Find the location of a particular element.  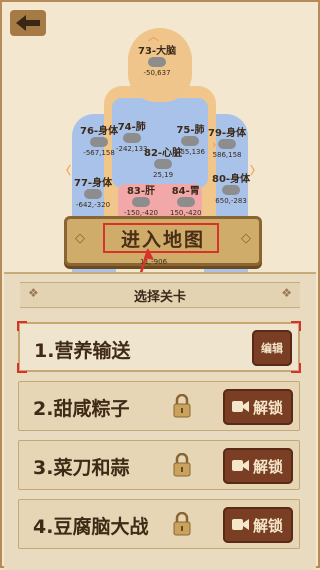

level-label: 2.甜咸粽子 is located at coordinates (81, 409).